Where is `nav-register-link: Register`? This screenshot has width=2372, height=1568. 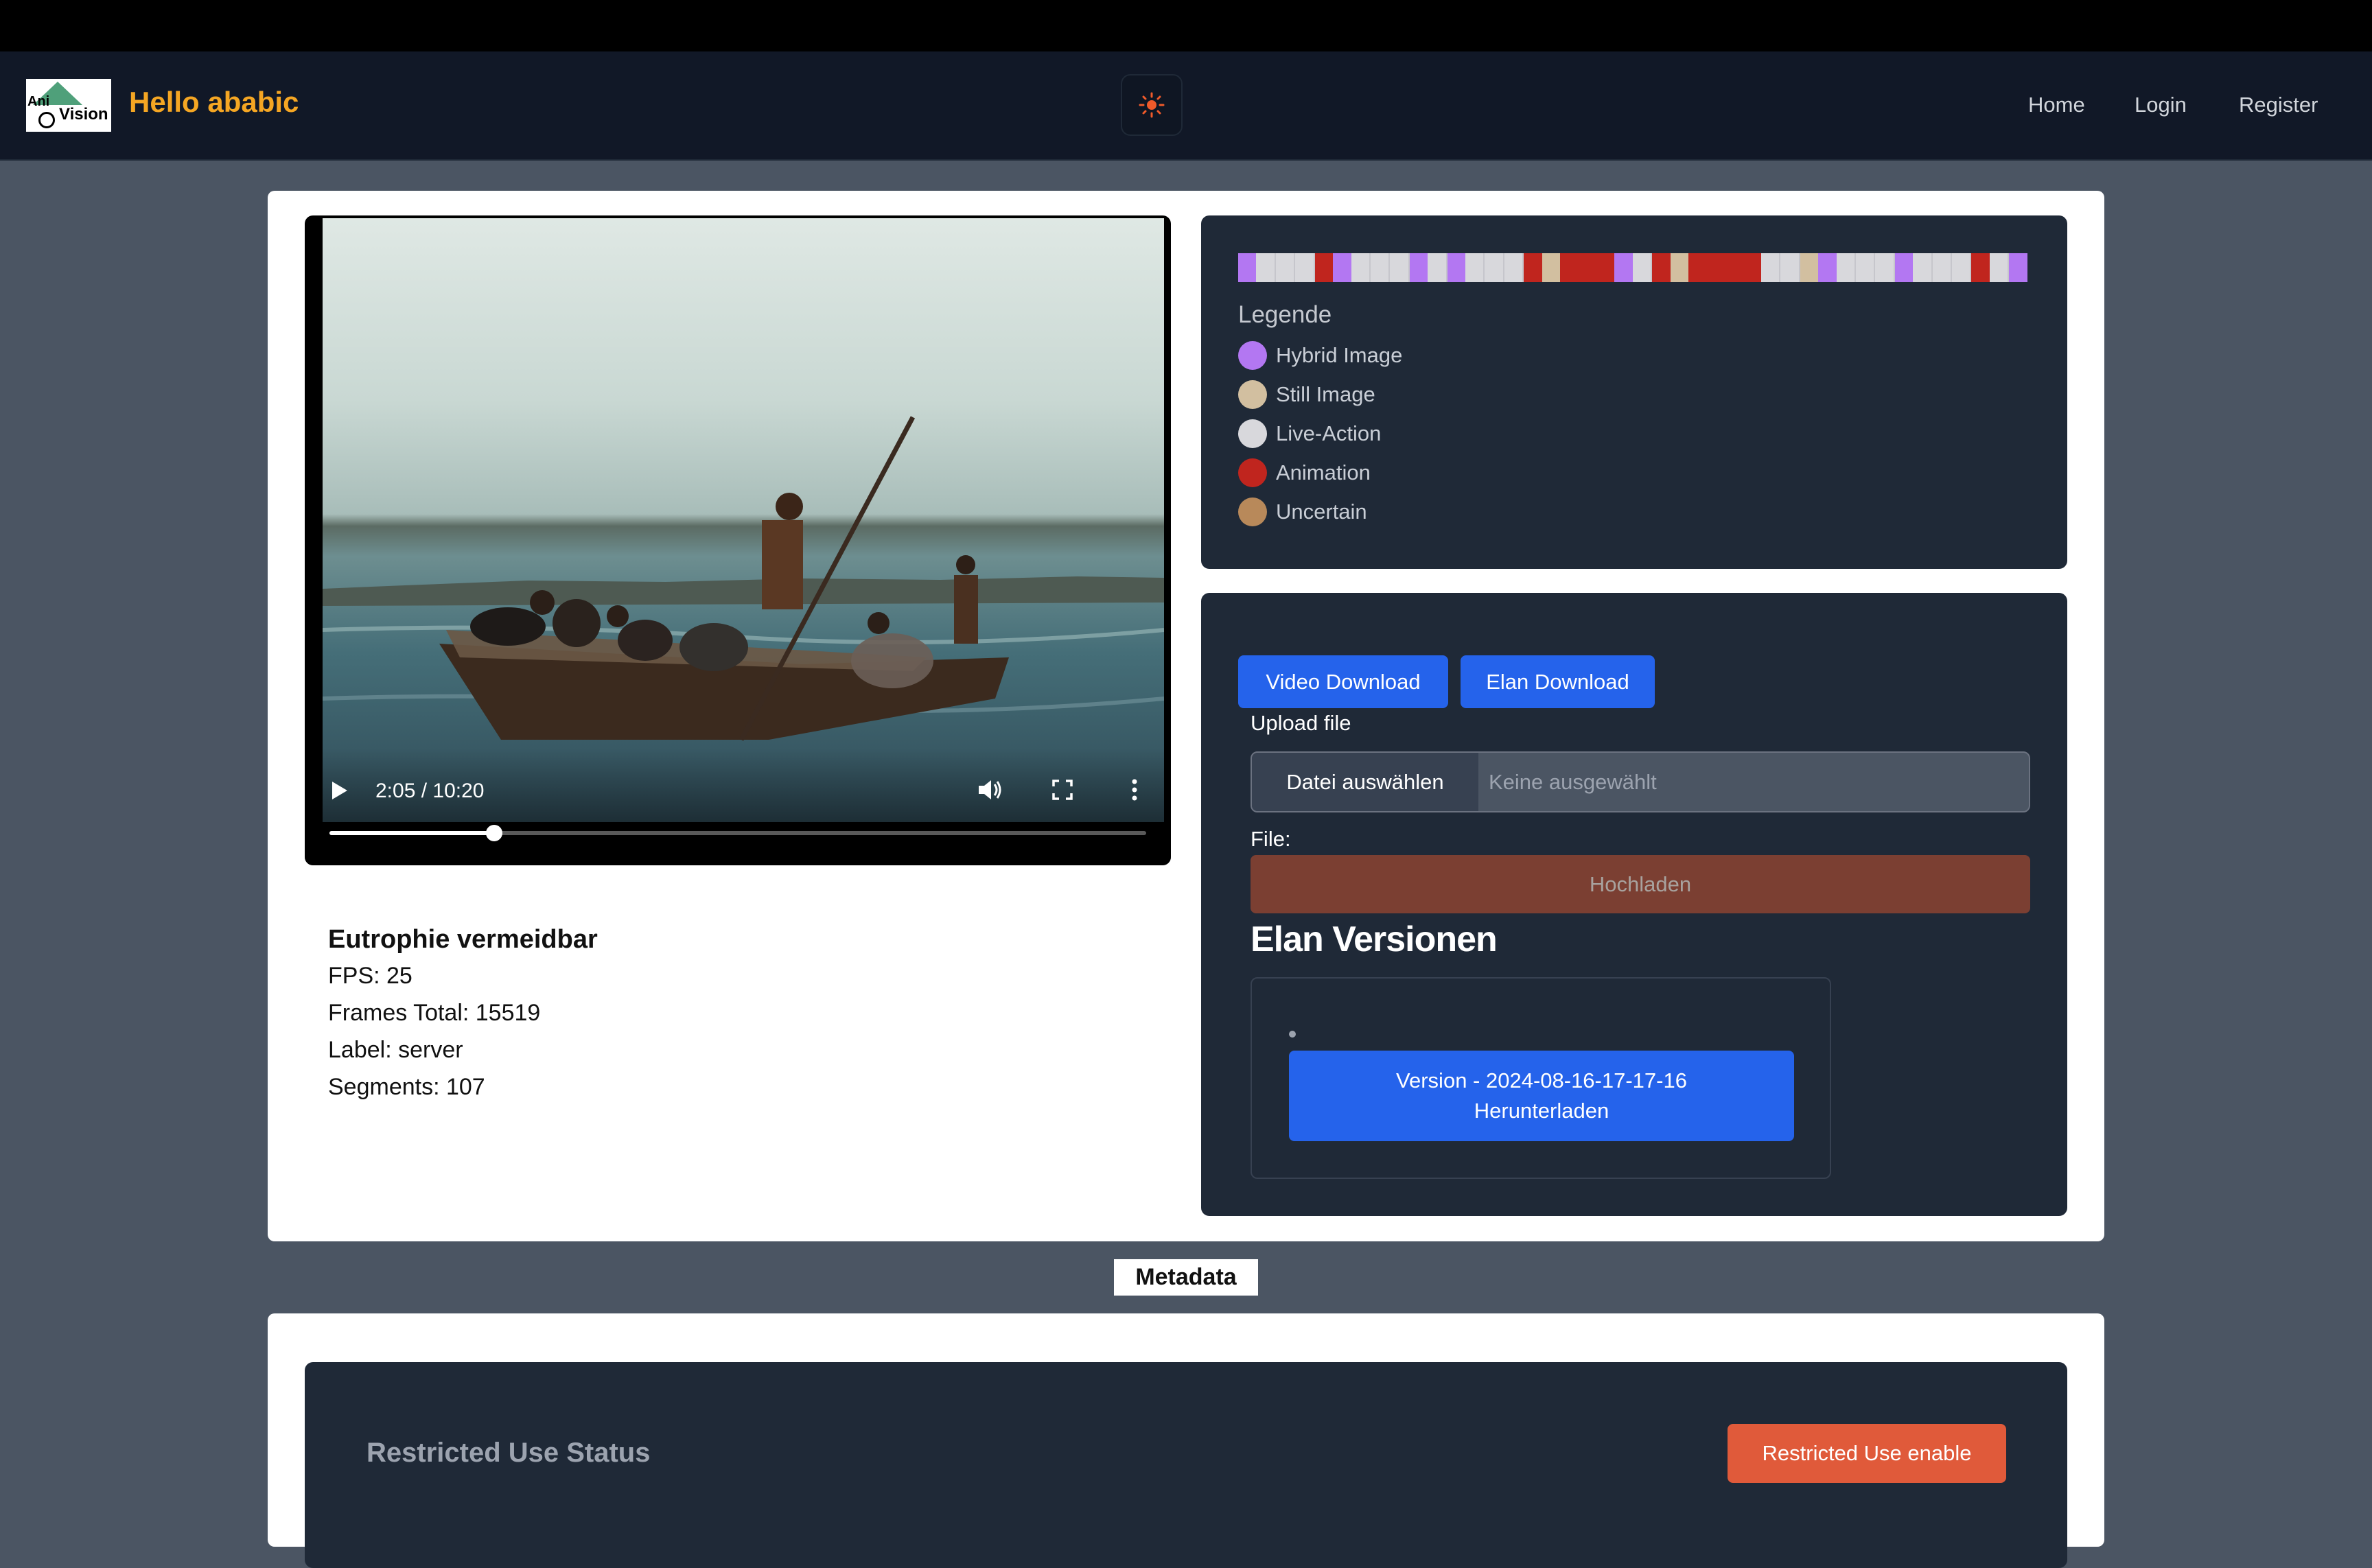
nav-register-link: Register is located at coordinates (2278, 105).